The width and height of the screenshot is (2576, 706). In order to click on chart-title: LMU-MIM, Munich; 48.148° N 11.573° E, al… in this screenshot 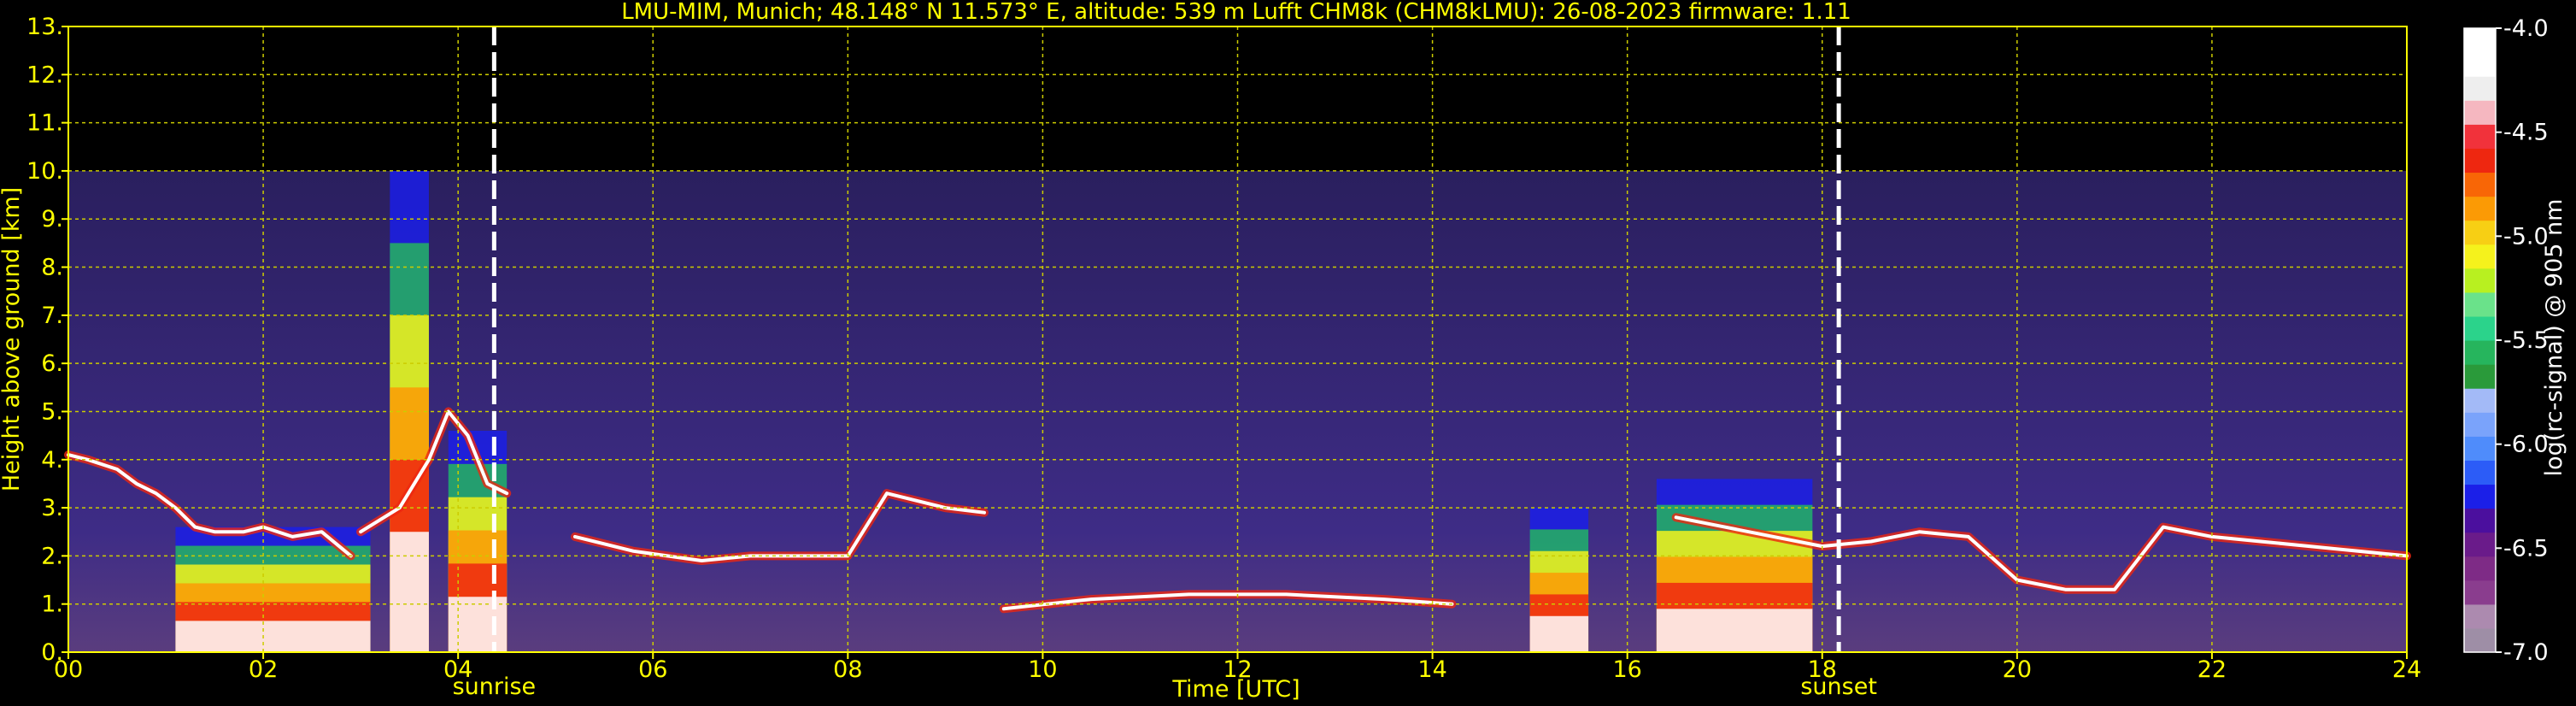, I will do `click(1236, 12)`.